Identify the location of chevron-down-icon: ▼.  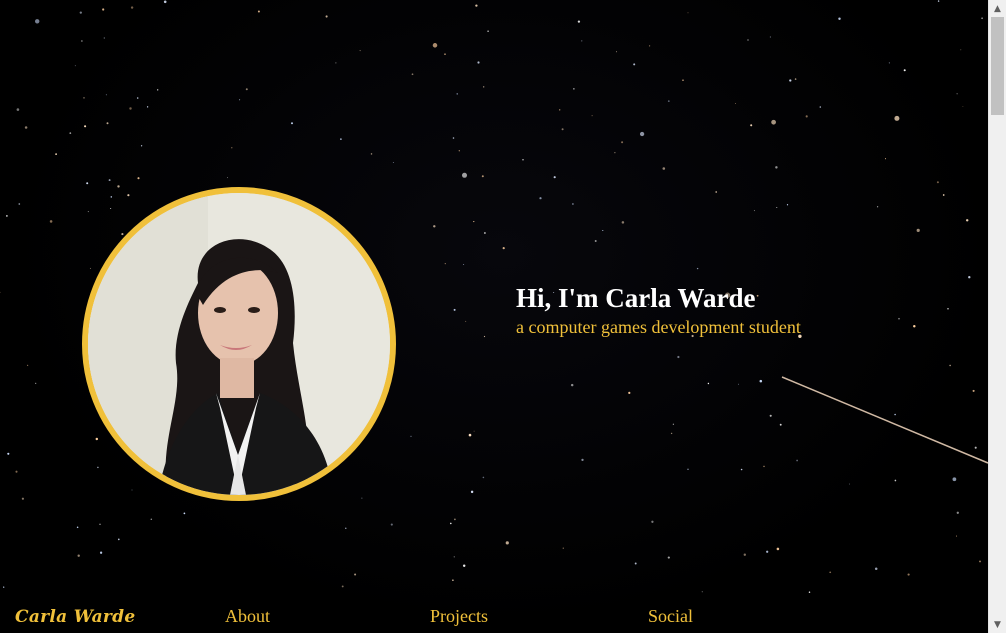
(997, 624).